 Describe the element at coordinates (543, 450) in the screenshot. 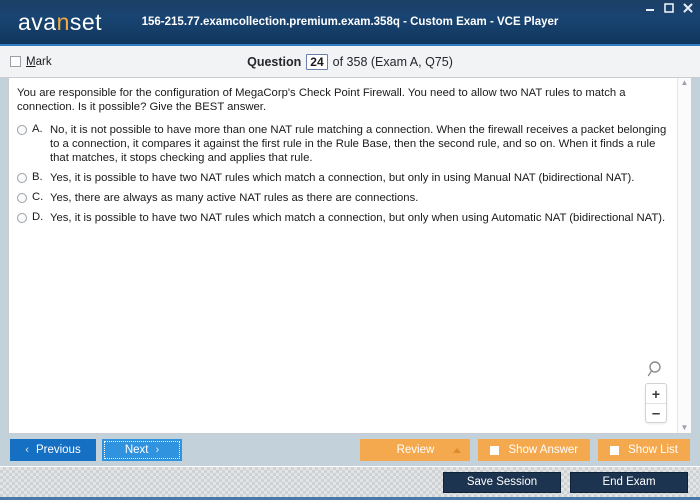

I see `show-answer-button-label: Show Answer` at that location.